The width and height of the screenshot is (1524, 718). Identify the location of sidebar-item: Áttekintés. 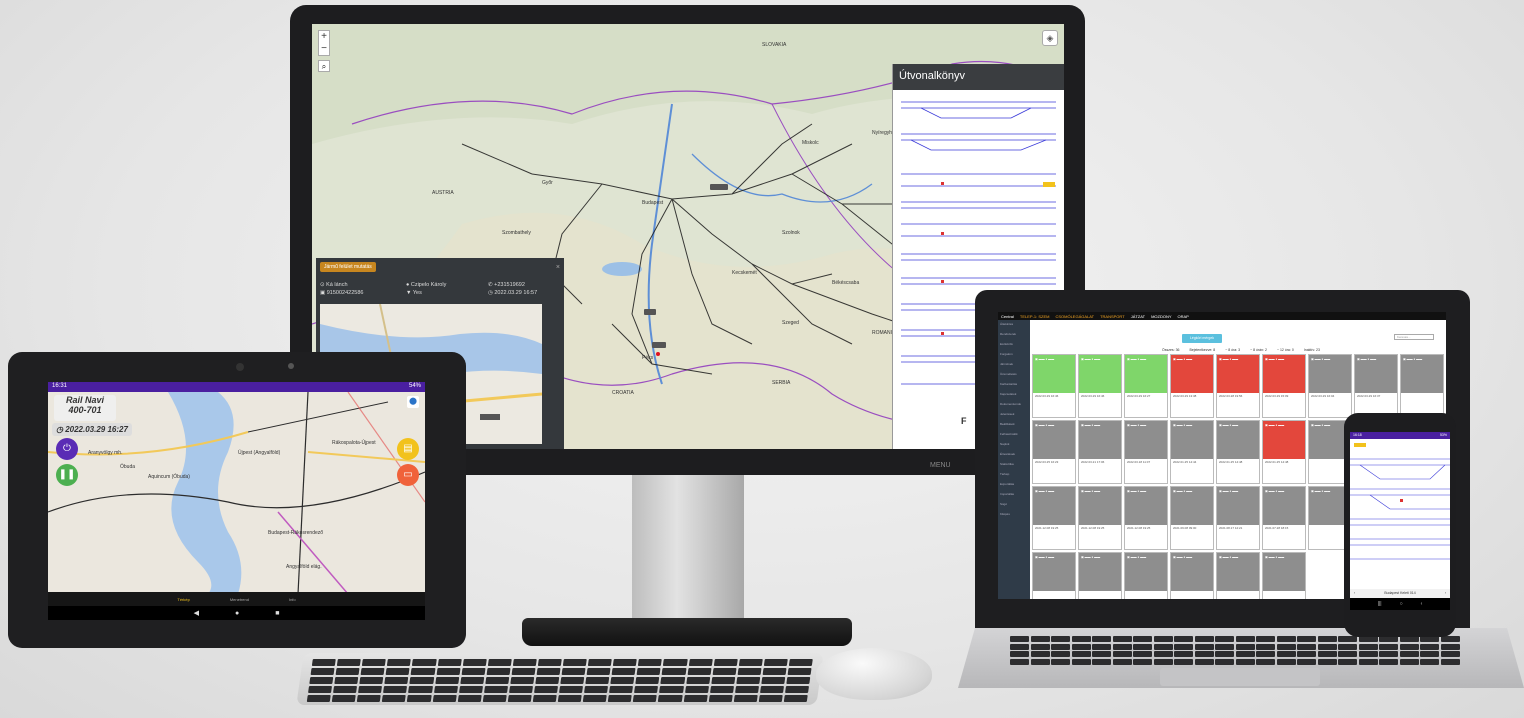
(1014, 325).